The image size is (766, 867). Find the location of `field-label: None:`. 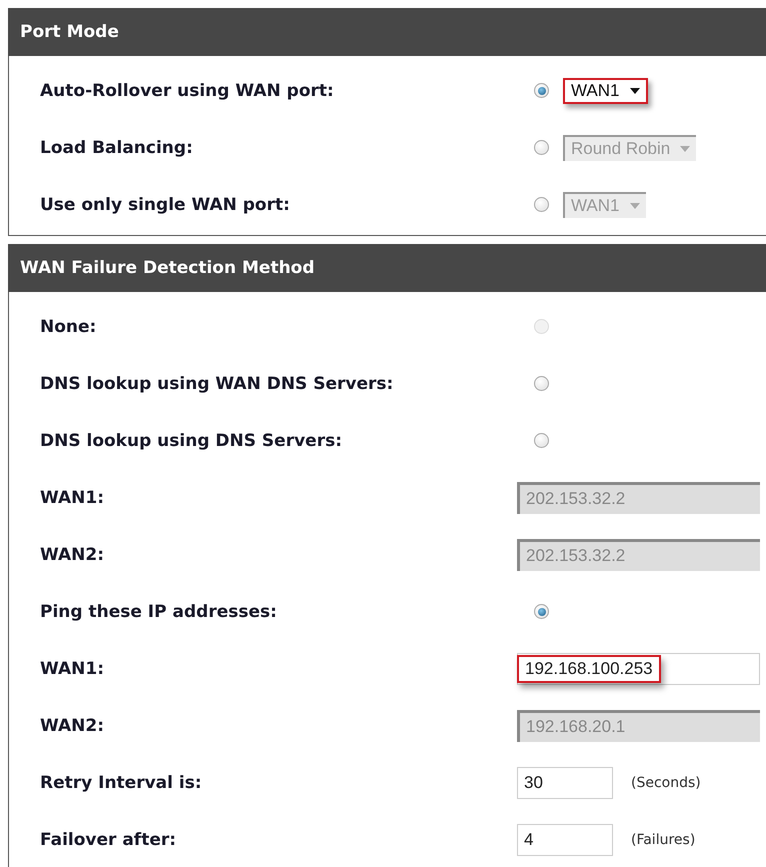

field-label: None: is located at coordinates (68, 326).